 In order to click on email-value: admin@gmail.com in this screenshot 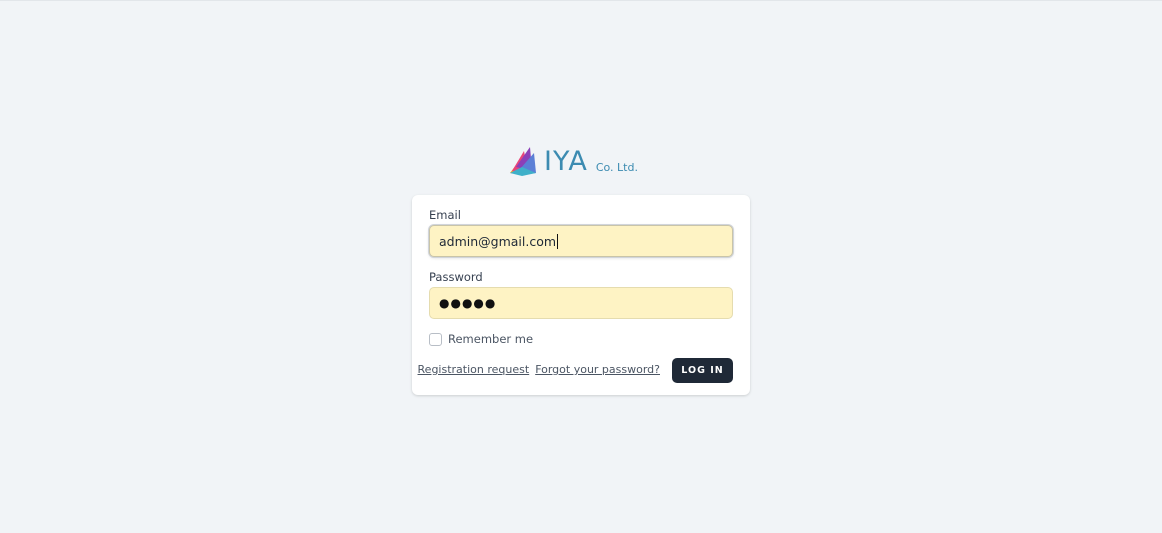, I will do `click(498, 241)`.